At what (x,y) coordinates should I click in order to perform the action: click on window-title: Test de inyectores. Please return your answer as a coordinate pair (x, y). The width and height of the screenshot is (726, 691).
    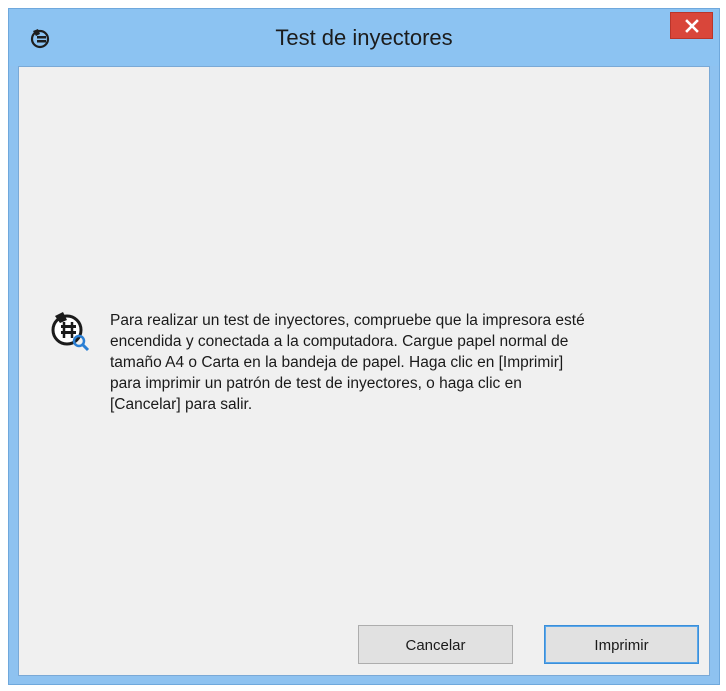
    Looking at the image, I should click on (364, 37).